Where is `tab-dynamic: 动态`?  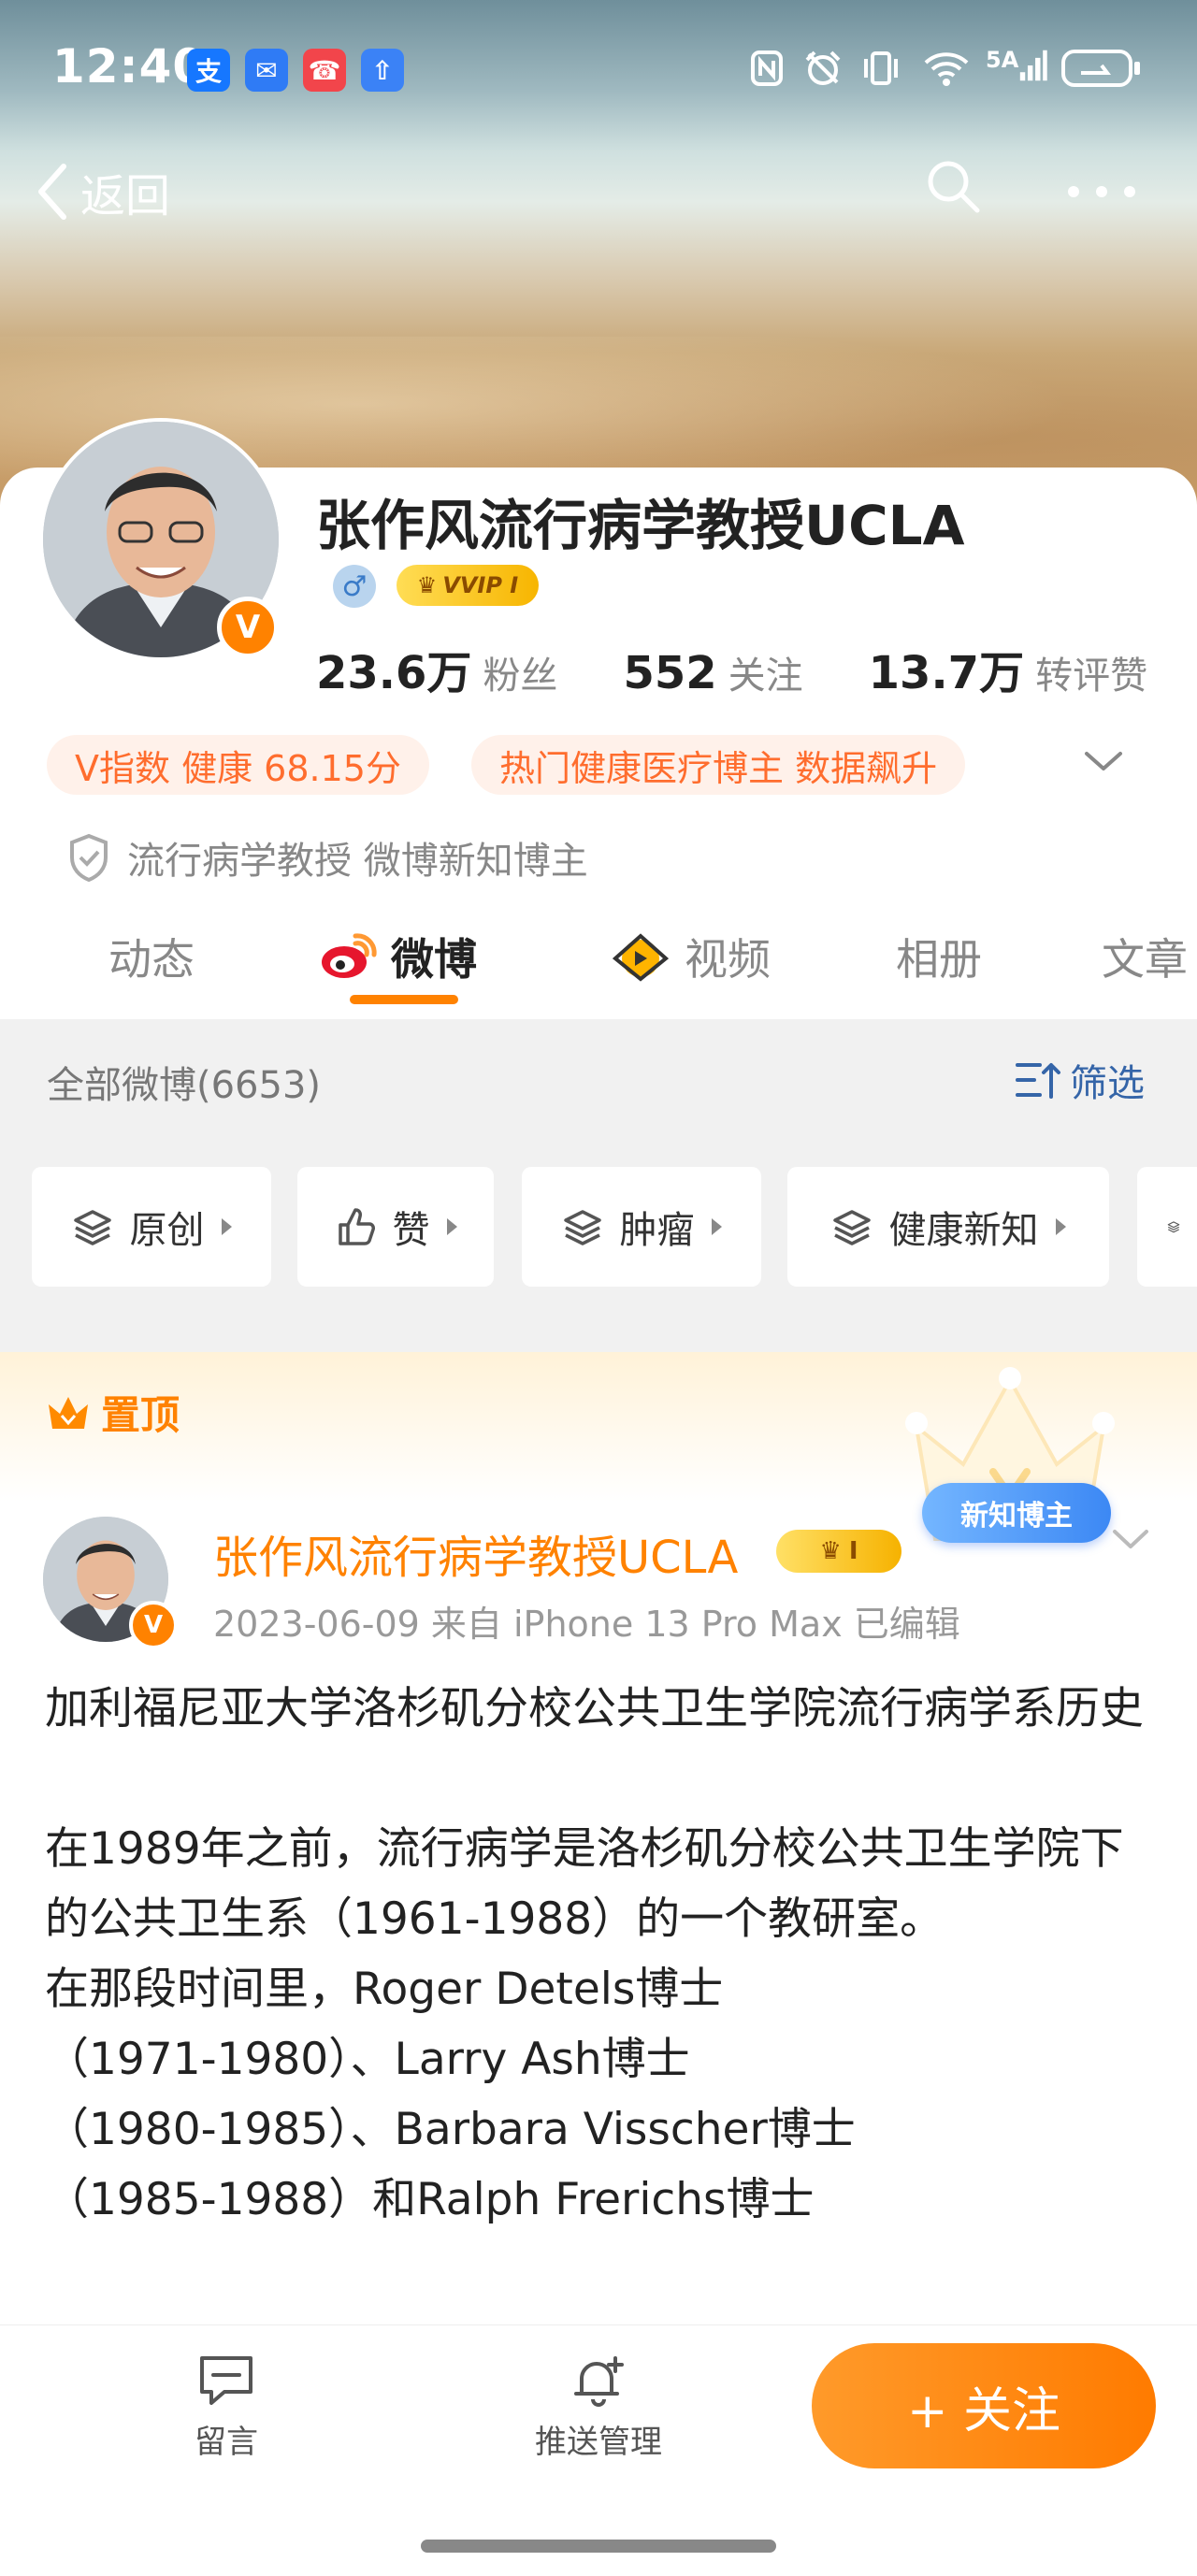 tab-dynamic: 动态 is located at coordinates (151, 957).